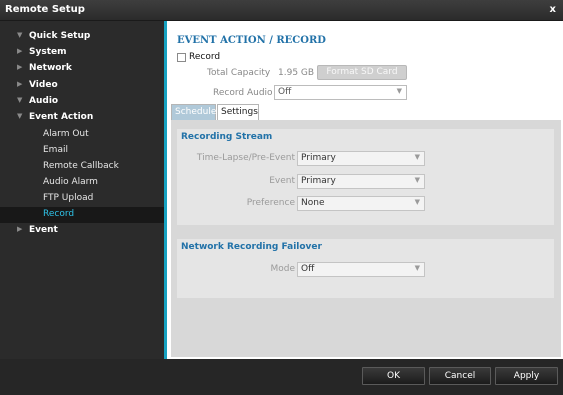 The height and width of the screenshot is (395, 563). What do you see at coordinates (50, 68) in the screenshot?
I see `sidebar-item-label: Network` at bounding box center [50, 68].